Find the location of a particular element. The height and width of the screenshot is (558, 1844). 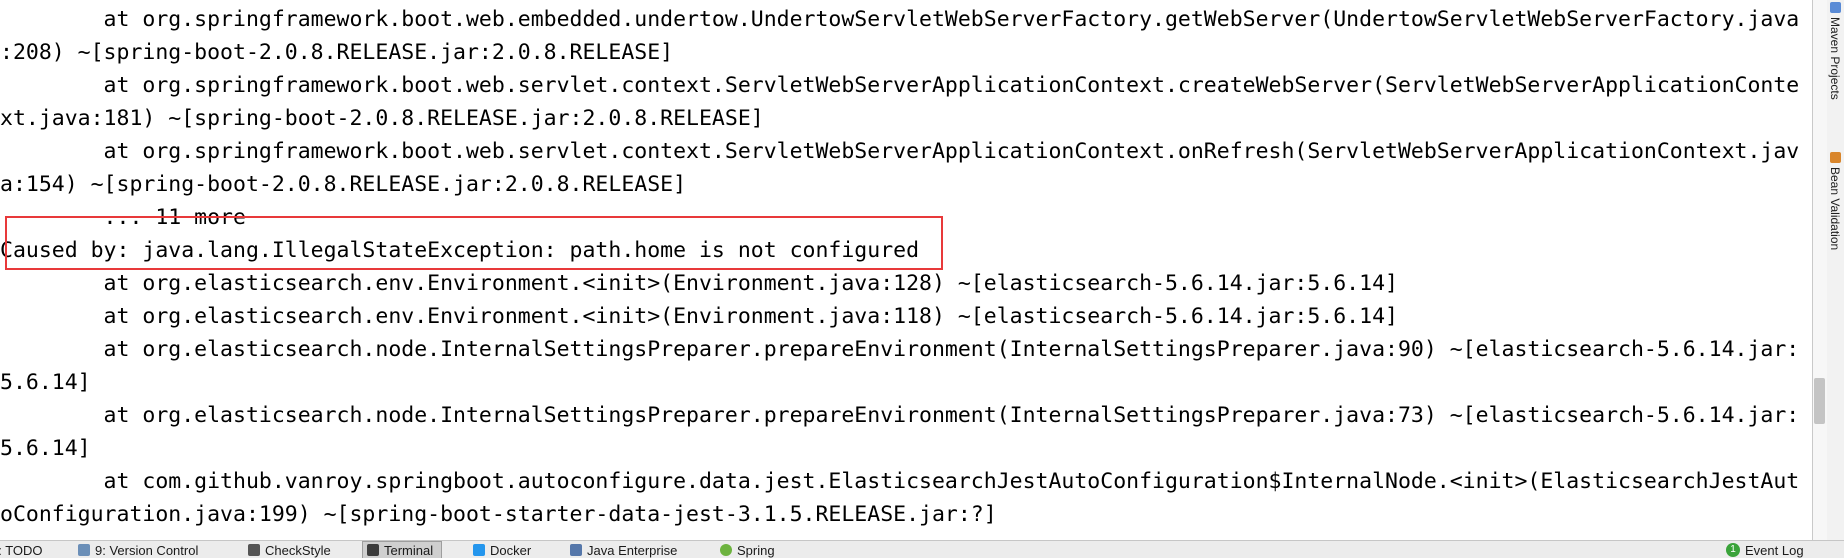

version-control-icon is located at coordinates (84, 550).